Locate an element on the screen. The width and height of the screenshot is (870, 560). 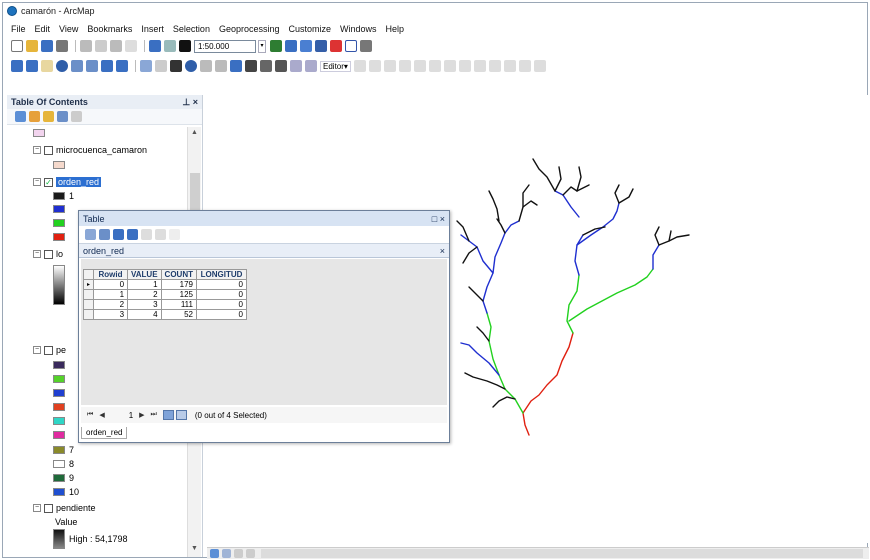
table-row: 2 3 111 0 is located at coordinates (164, 304).